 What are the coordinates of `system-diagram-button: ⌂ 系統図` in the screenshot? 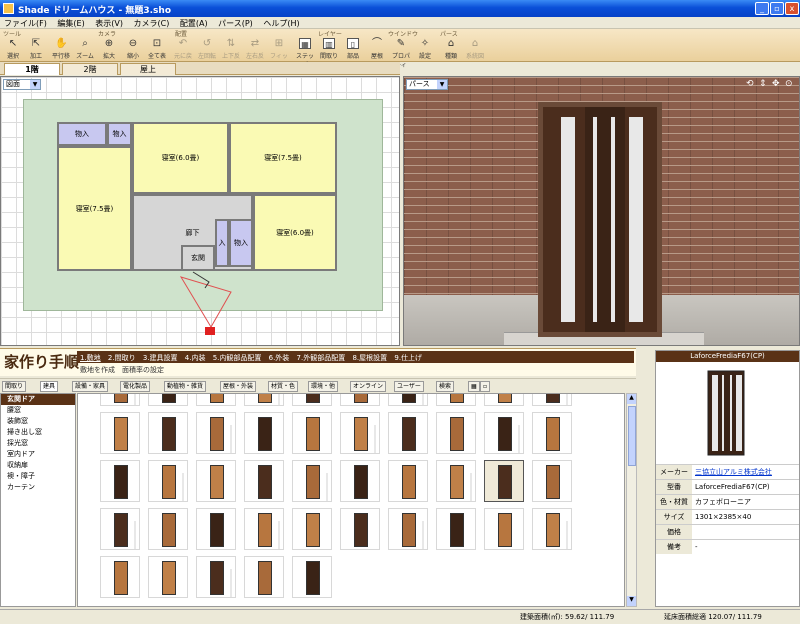 It's located at (475, 49).